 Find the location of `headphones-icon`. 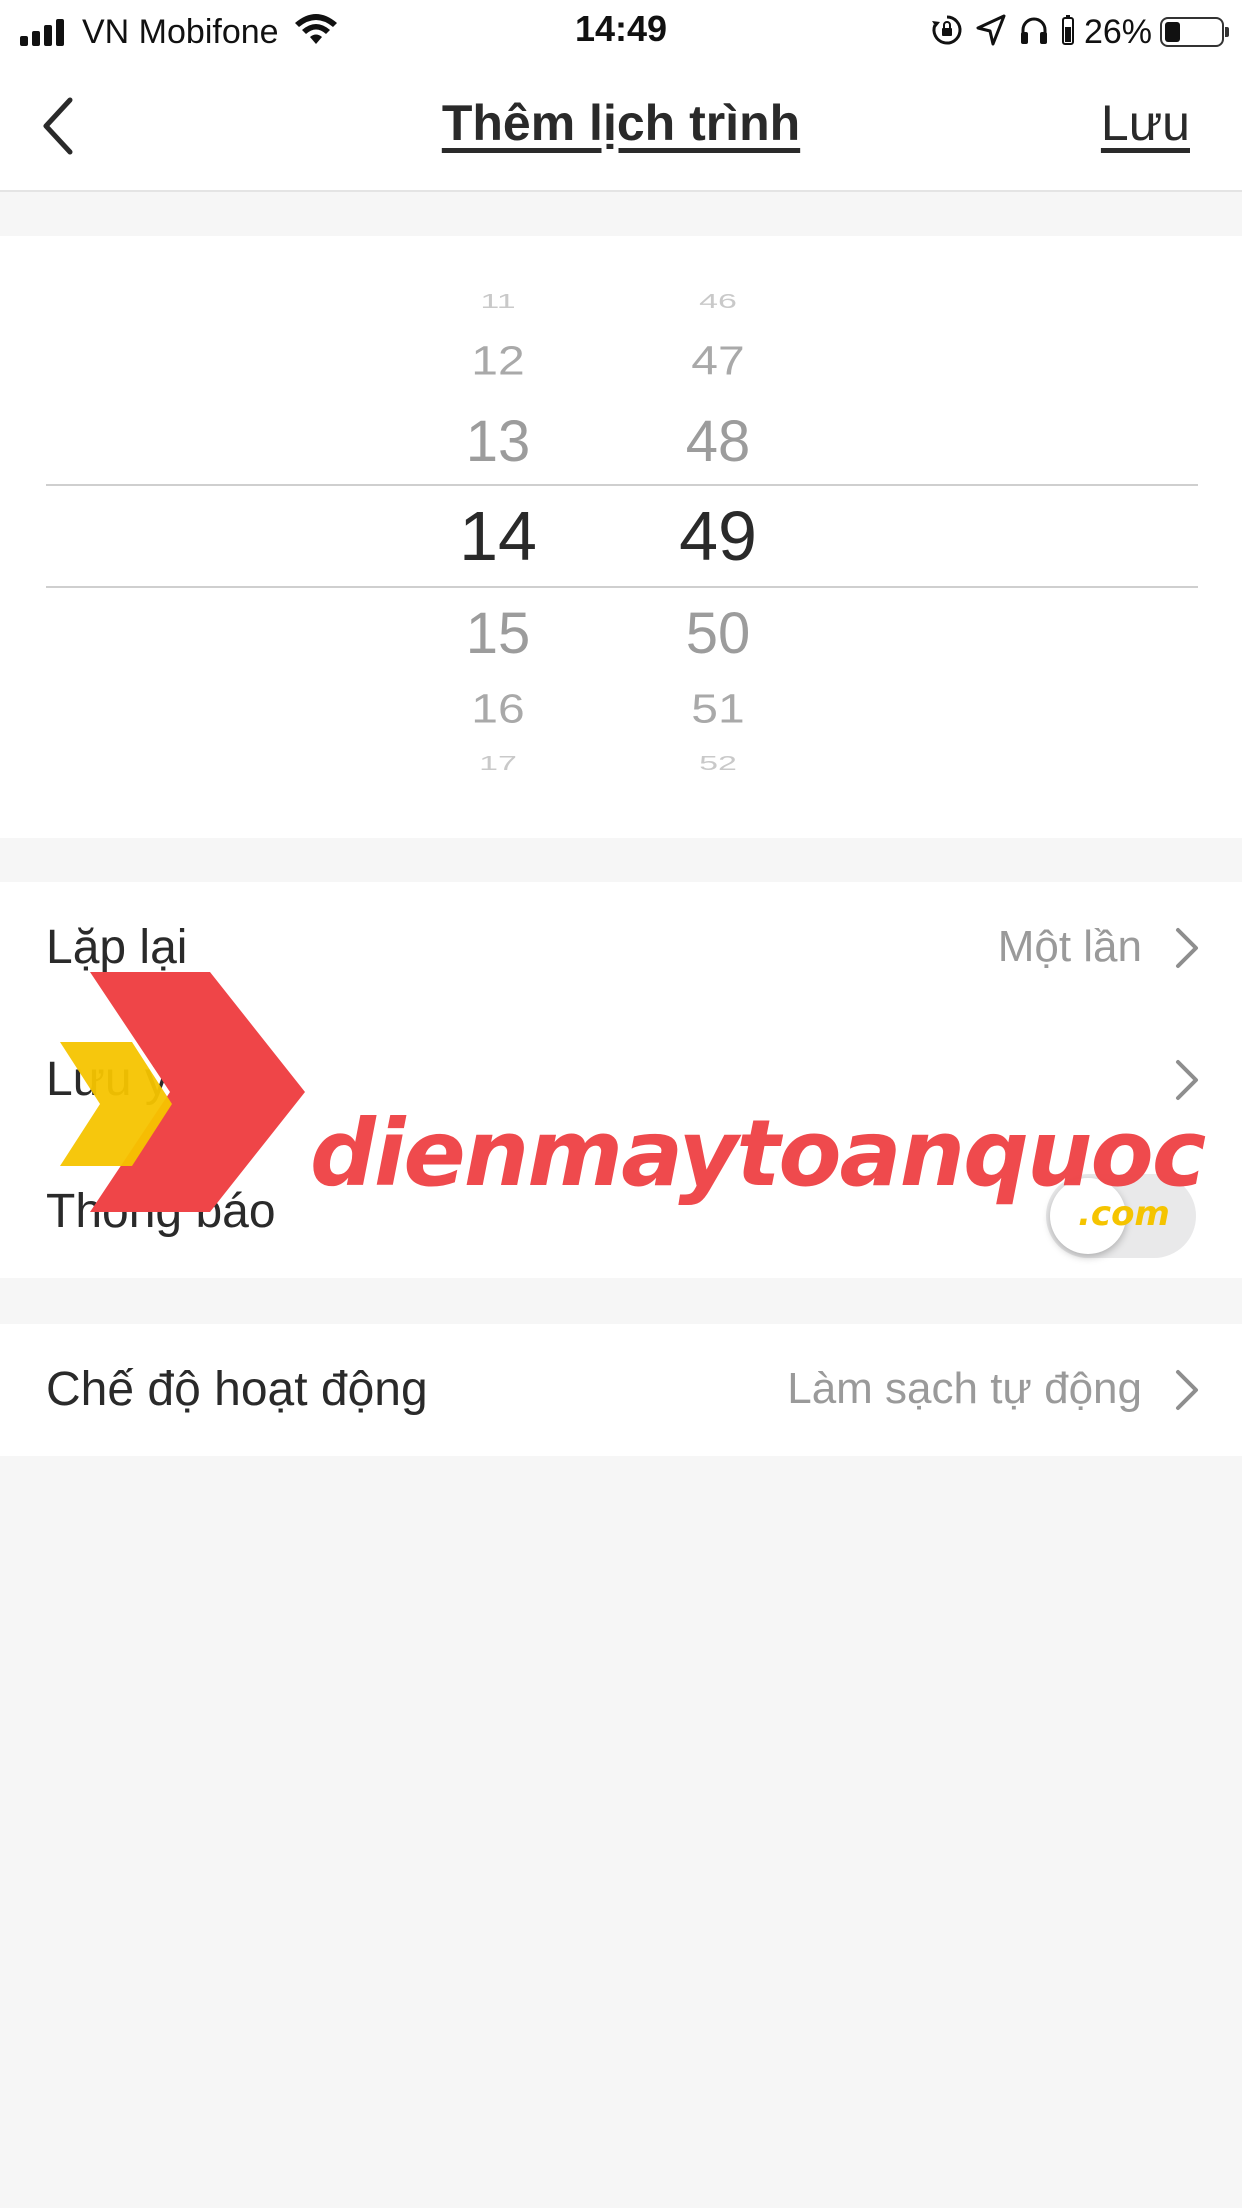

headphones-icon is located at coordinates (1034, 32).